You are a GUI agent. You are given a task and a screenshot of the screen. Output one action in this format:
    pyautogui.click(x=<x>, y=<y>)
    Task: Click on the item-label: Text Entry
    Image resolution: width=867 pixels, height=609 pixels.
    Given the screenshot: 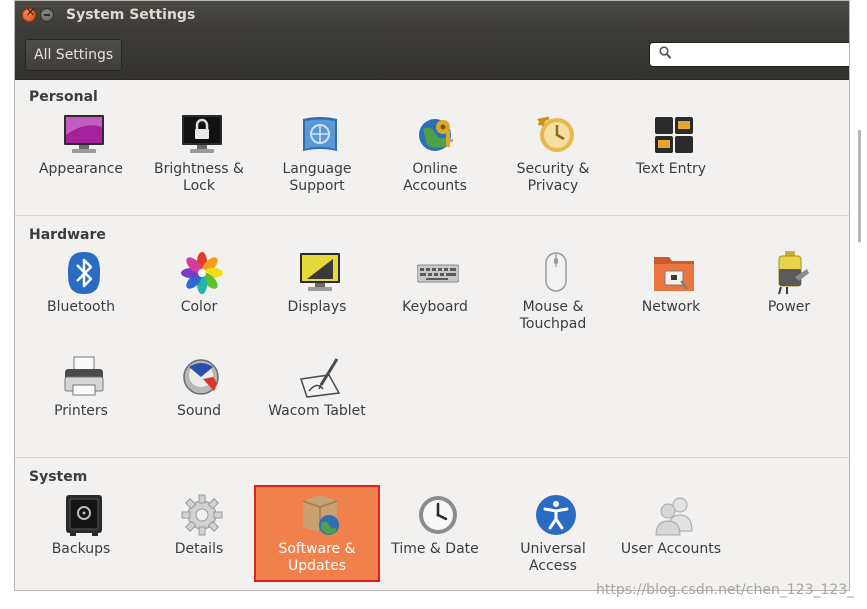 What is the action you would take?
    pyautogui.click(x=670, y=169)
    